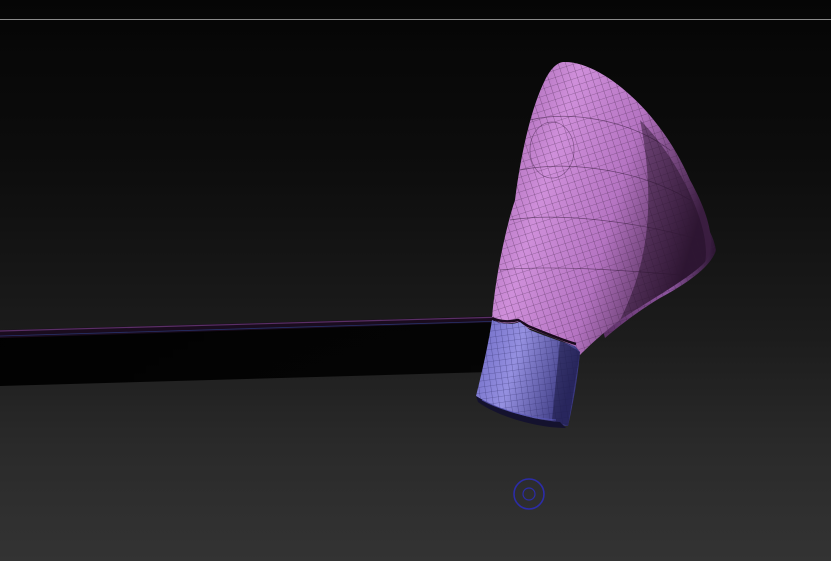 The height and width of the screenshot is (561, 831). What do you see at coordinates (601, 208) in the screenshot?
I see `sleeve-upper-mesh` at bounding box center [601, 208].